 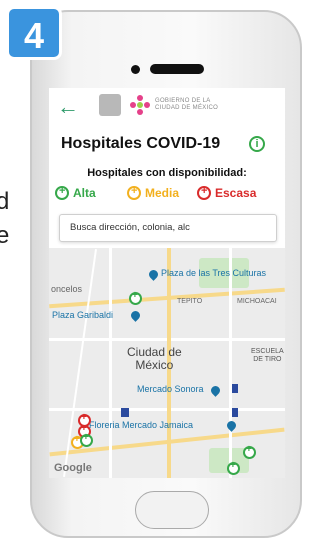 What do you see at coordinates (5, 235) in the screenshot?
I see `background-text-line: e` at bounding box center [5, 235].